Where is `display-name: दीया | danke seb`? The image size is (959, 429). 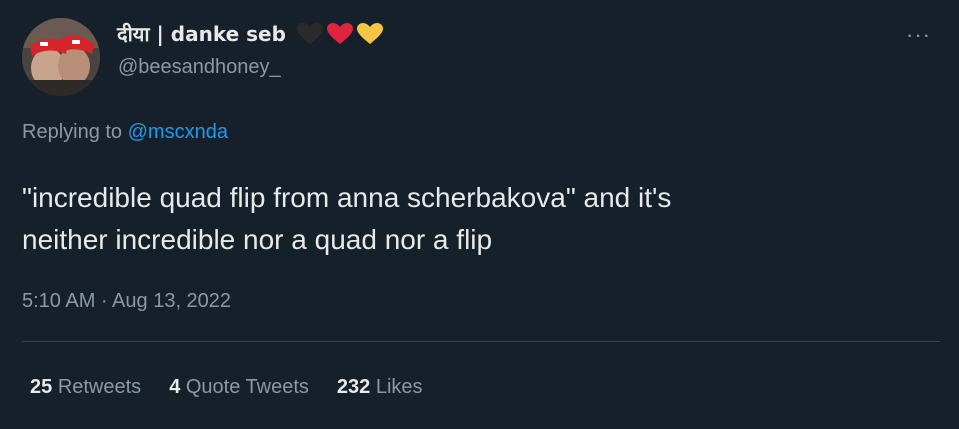
display-name: दीया | danke seb is located at coordinates (250, 33).